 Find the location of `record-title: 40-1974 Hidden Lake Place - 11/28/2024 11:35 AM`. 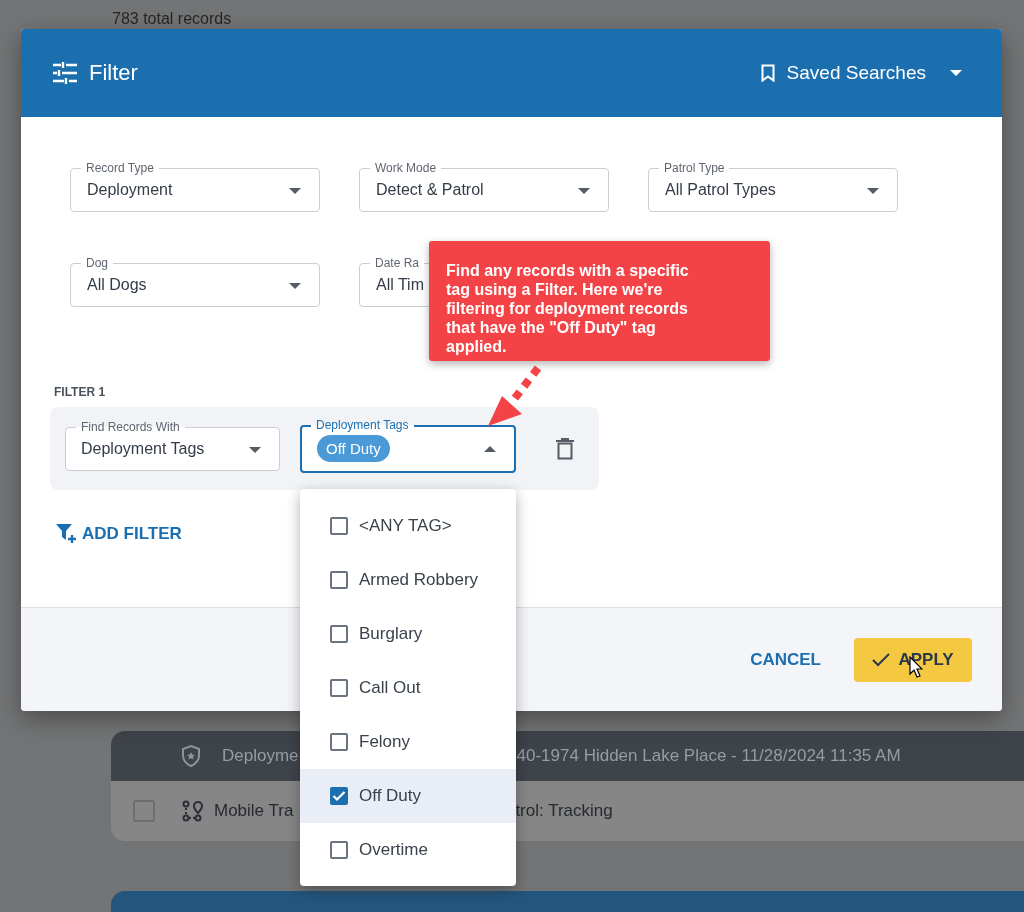

record-title: 40-1974 Hidden Lake Place - 11/28/2024 11:35 AM is located at coordinates (708, 756).